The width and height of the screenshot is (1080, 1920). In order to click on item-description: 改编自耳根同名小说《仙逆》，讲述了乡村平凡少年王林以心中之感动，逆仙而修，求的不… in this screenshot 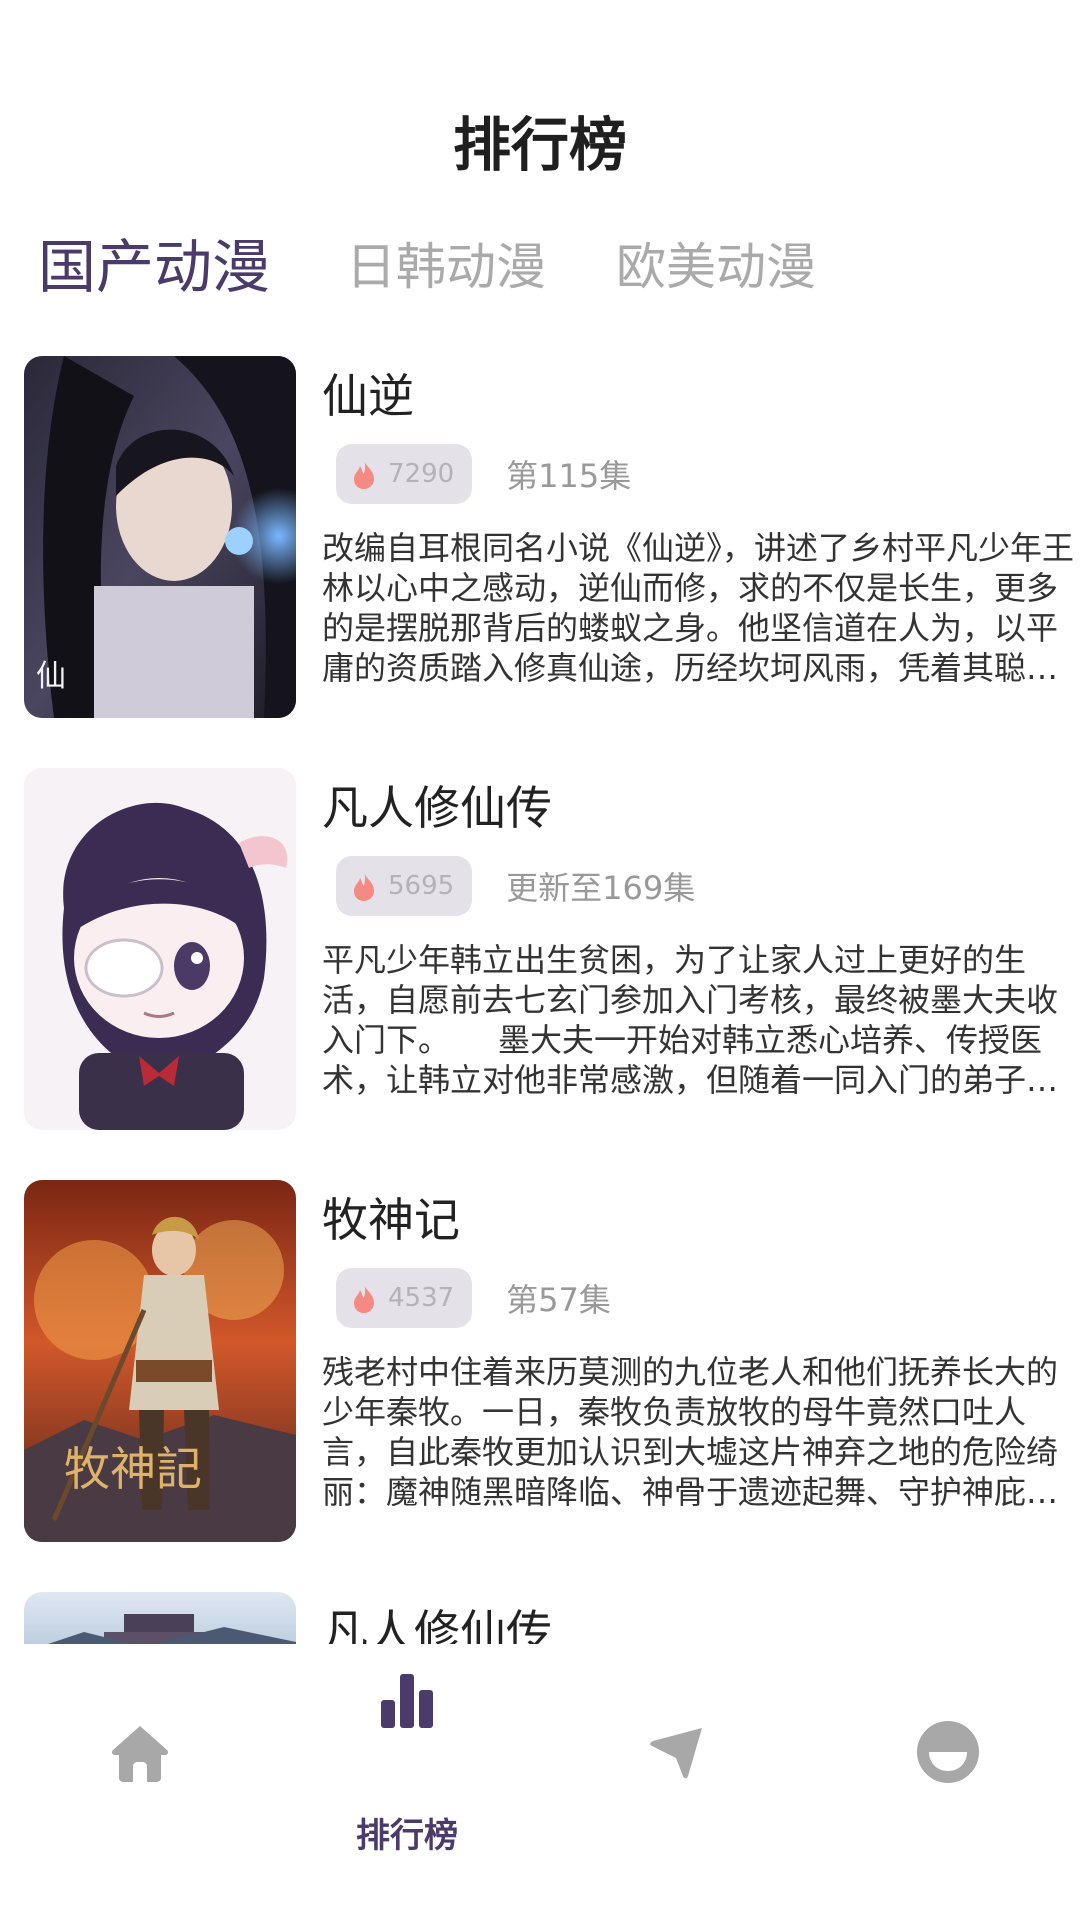, I will do `click(698, 608)`.